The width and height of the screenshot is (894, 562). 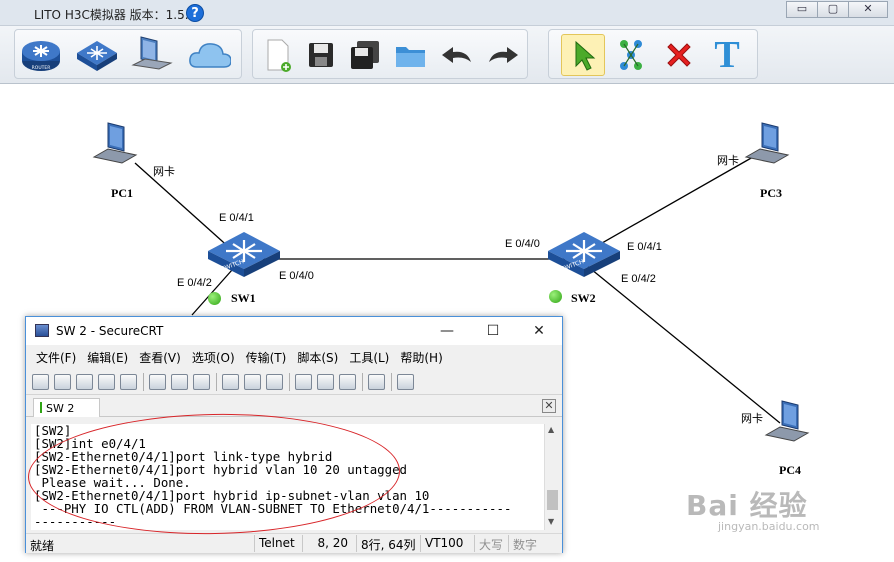 What do you see at coordinates (274, 381) in the screenshot?
I see `print-icon` at bounding box center [274, 381].